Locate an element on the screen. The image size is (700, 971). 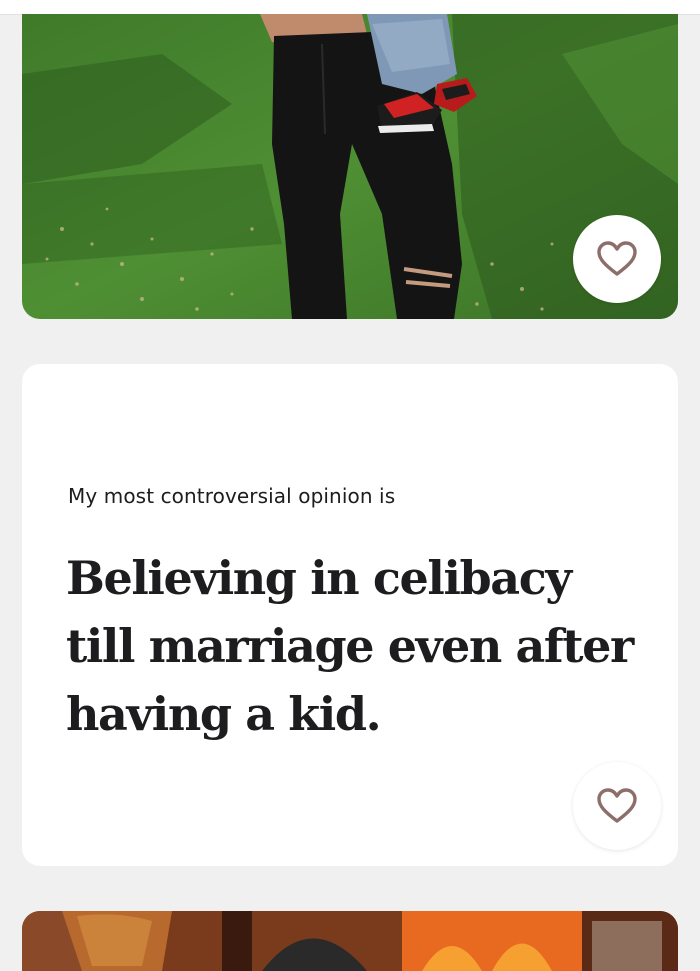
next-profile-photo is located at coordinates (350, 941).